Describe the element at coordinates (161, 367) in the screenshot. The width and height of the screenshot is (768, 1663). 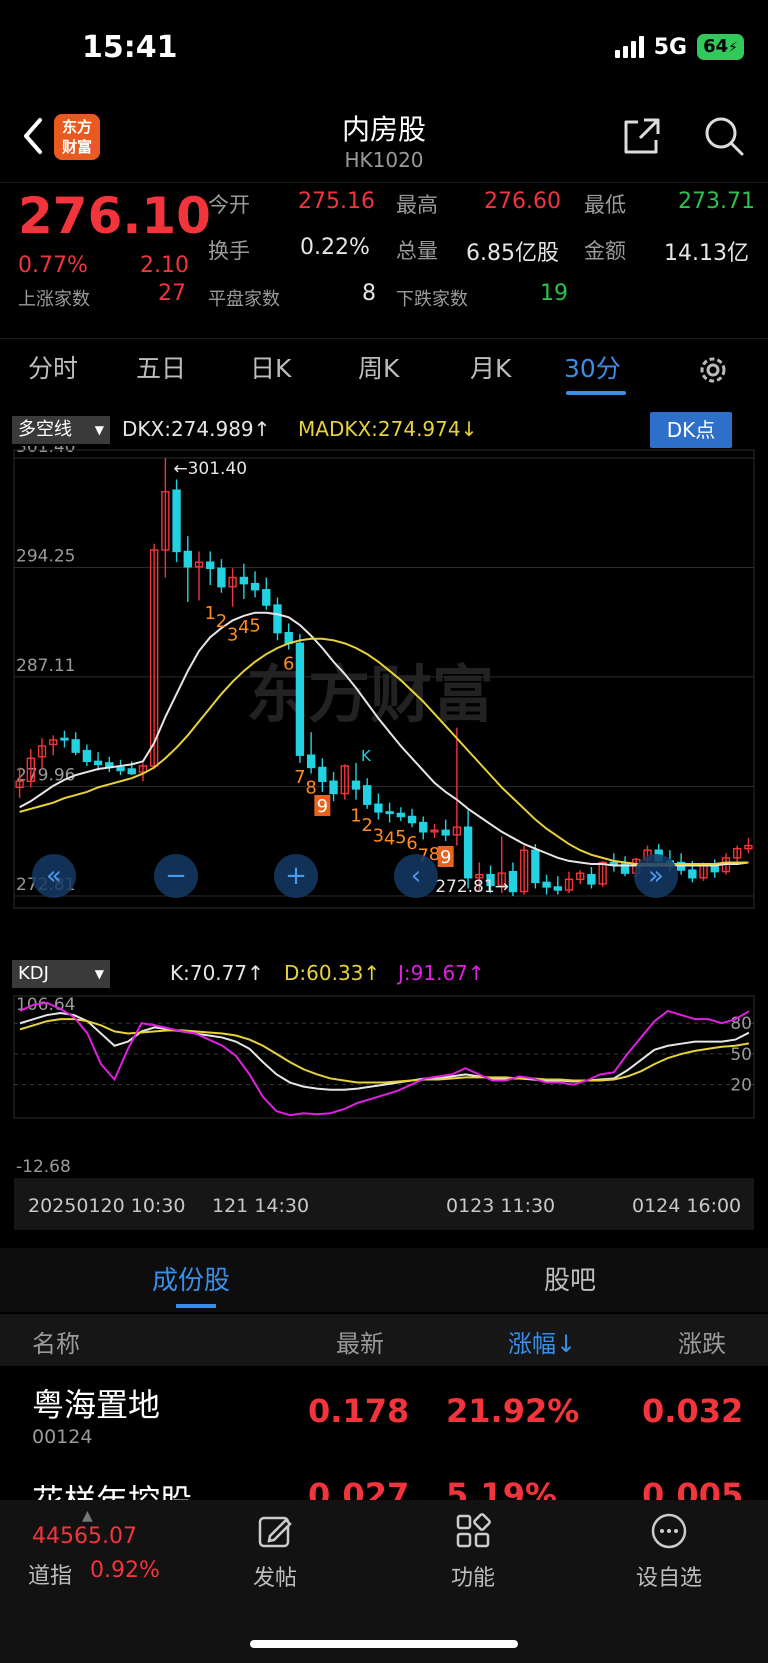
I see `tab-five-day: 五日` at that location.